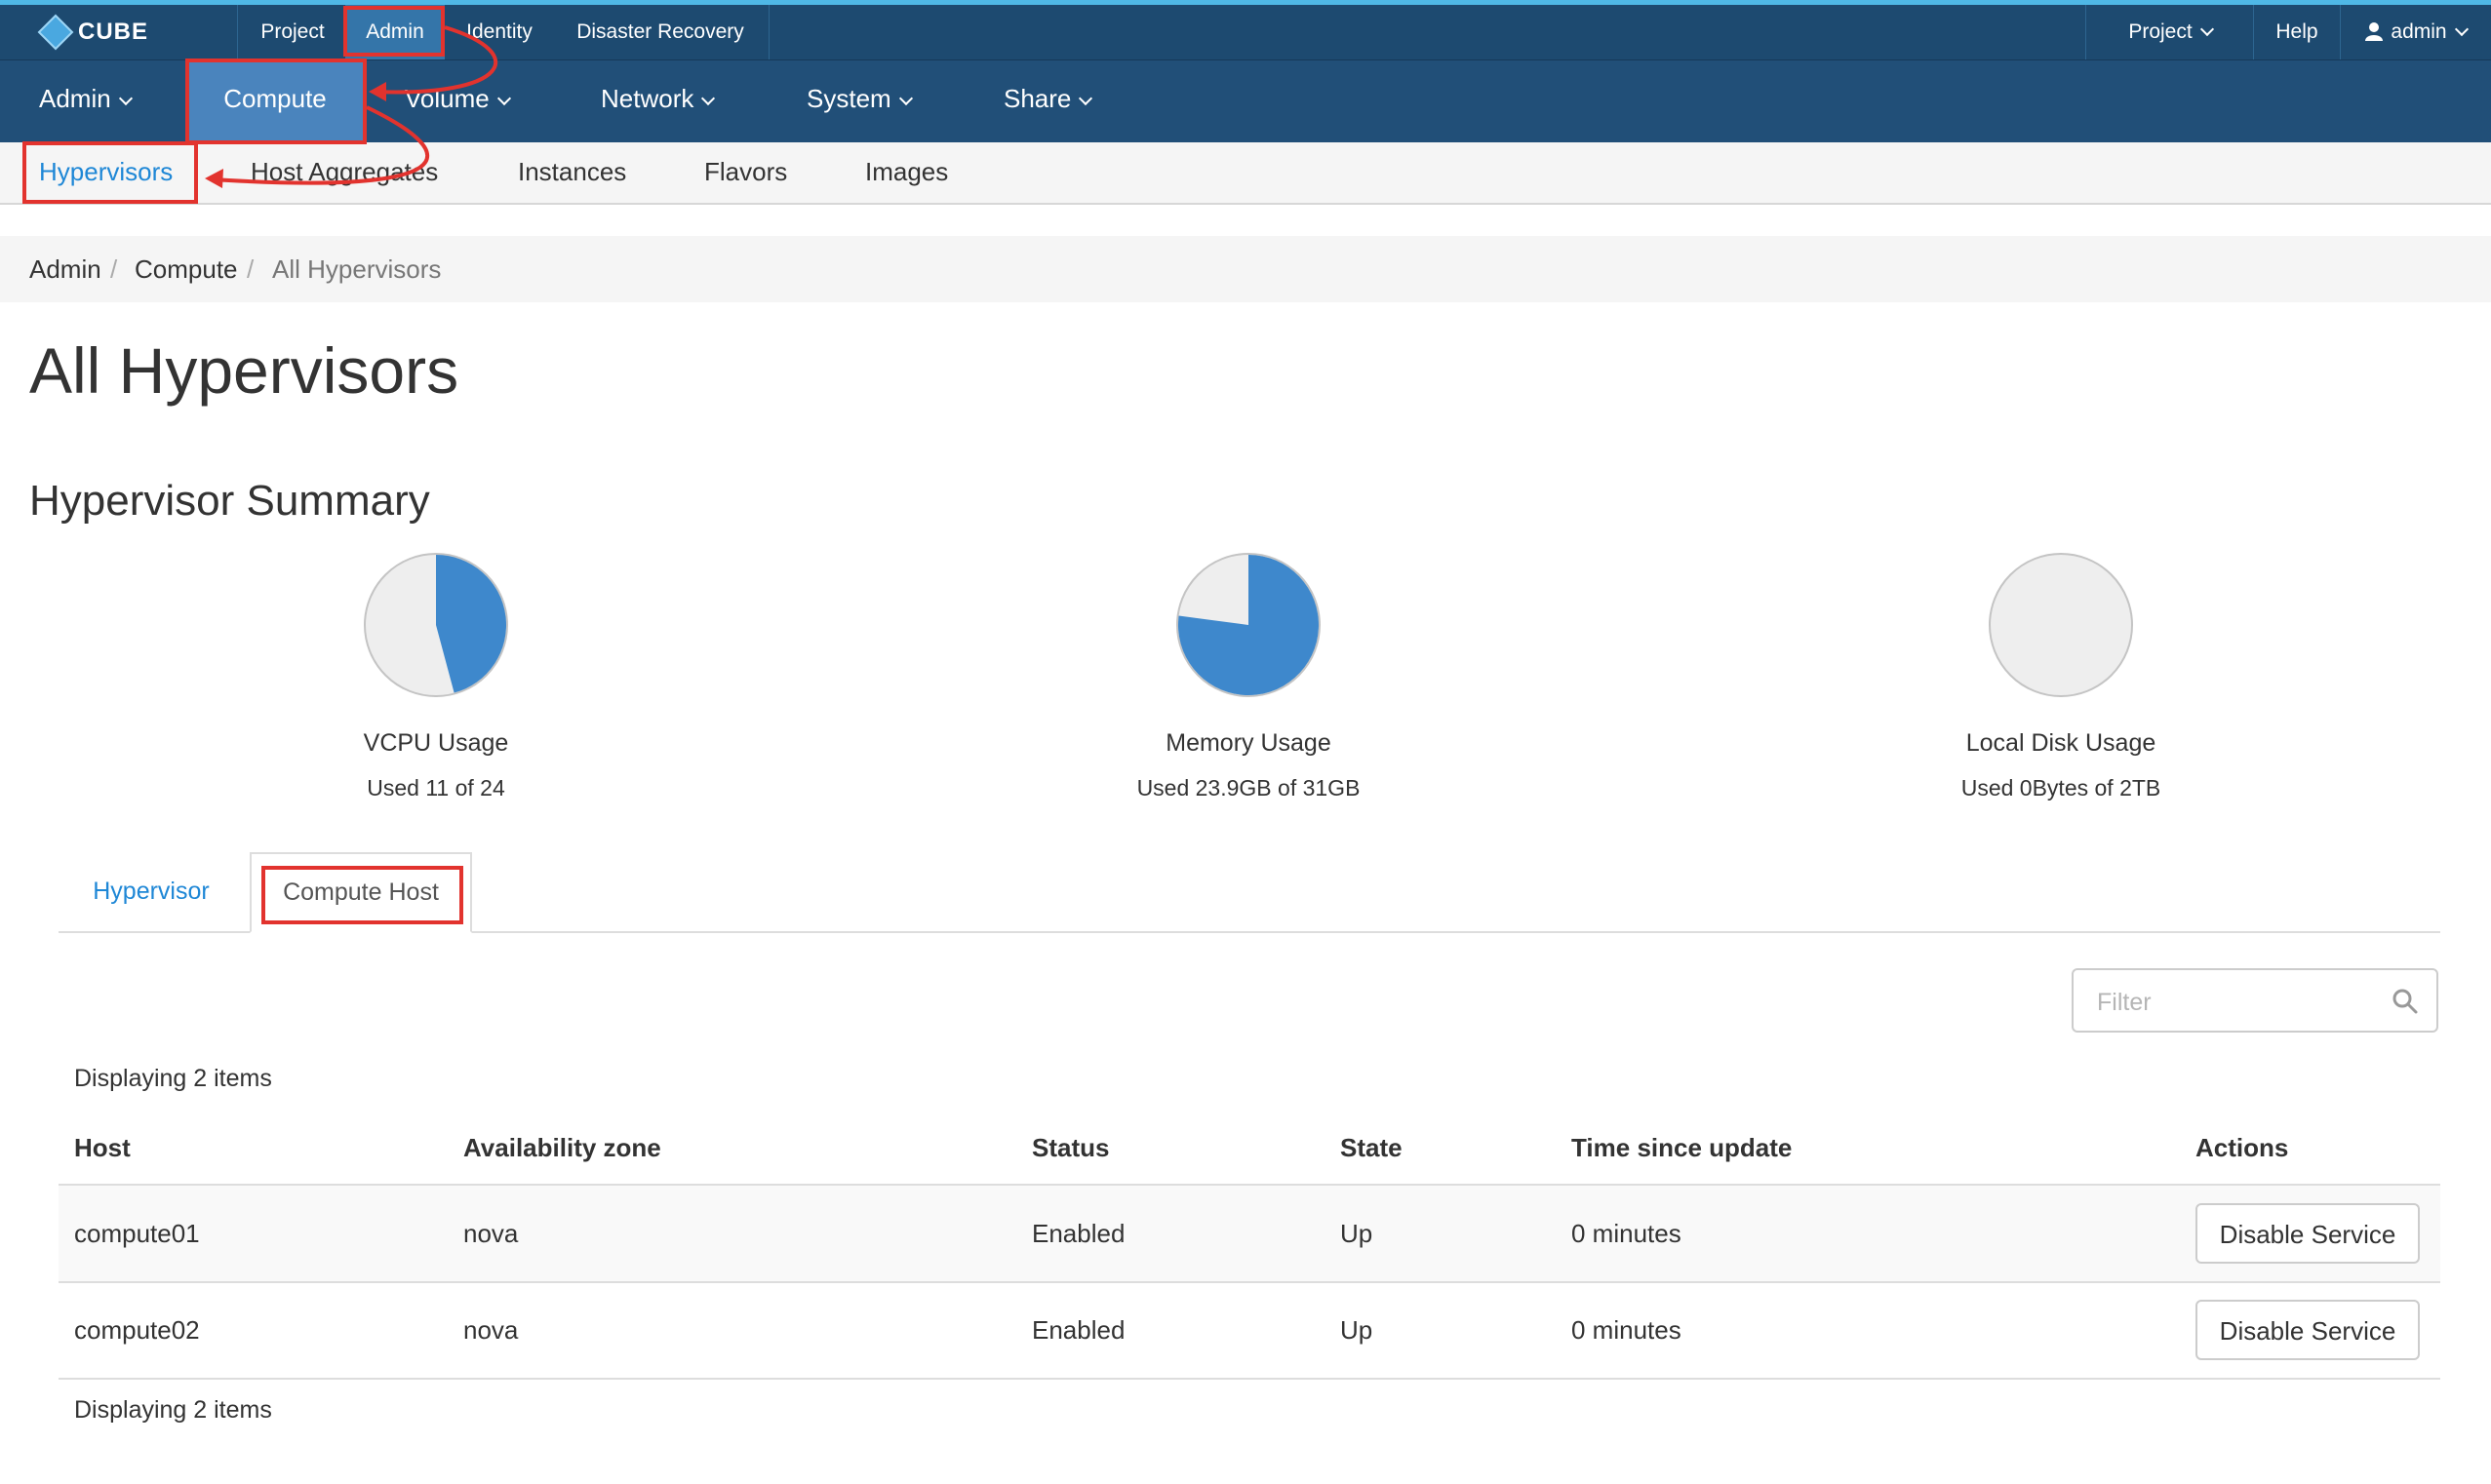 This screenshot has width=2491, height=1484. I want to click on project-dropdown: Project, so click(2170, 32).